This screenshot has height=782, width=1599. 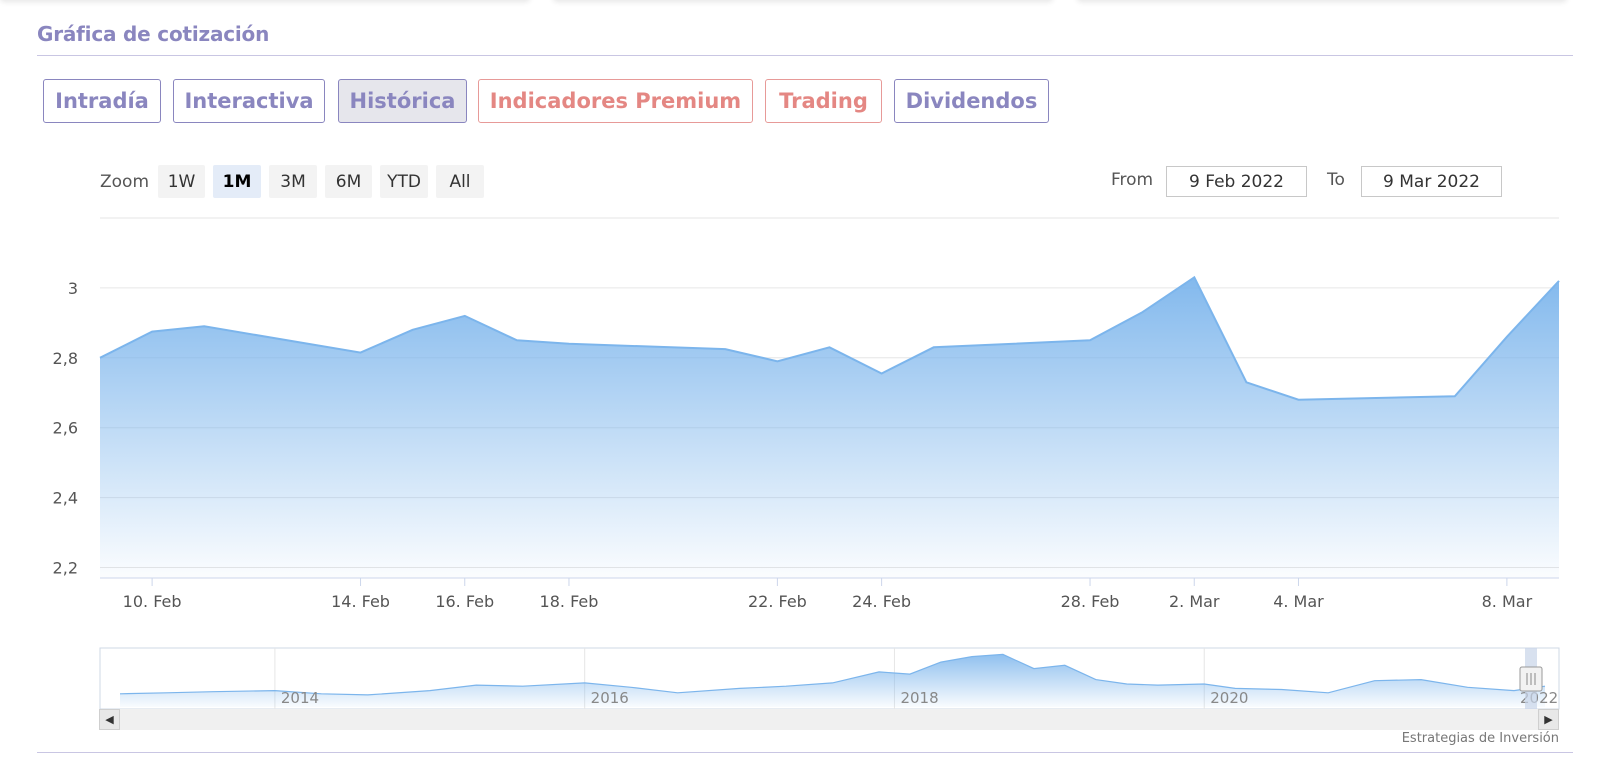 I want to click on x-tick-label: 10. Feb, so click(x=152, y=601).